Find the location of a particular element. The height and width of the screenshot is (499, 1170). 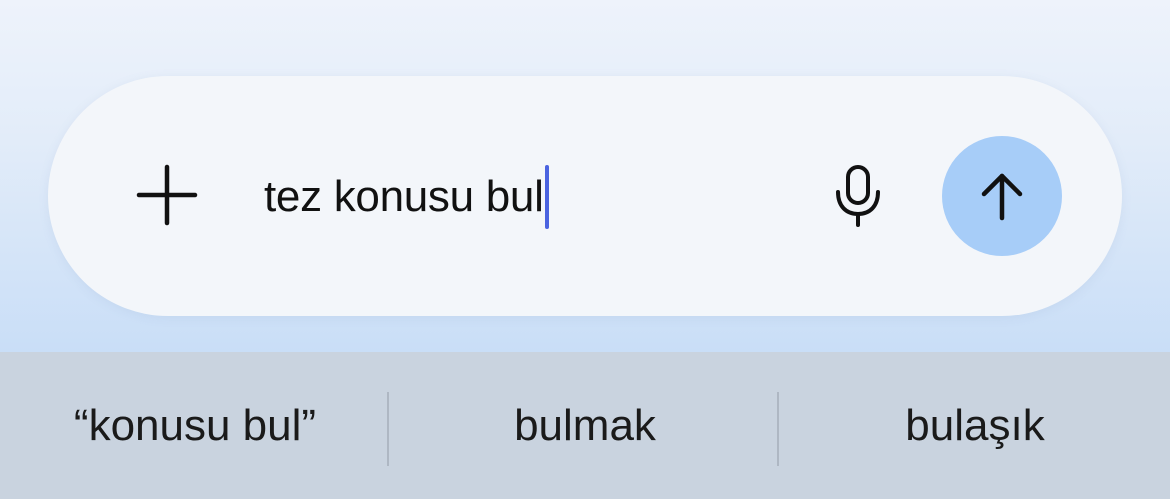

arrow-up-icon is located at coordinates (1002, 197).